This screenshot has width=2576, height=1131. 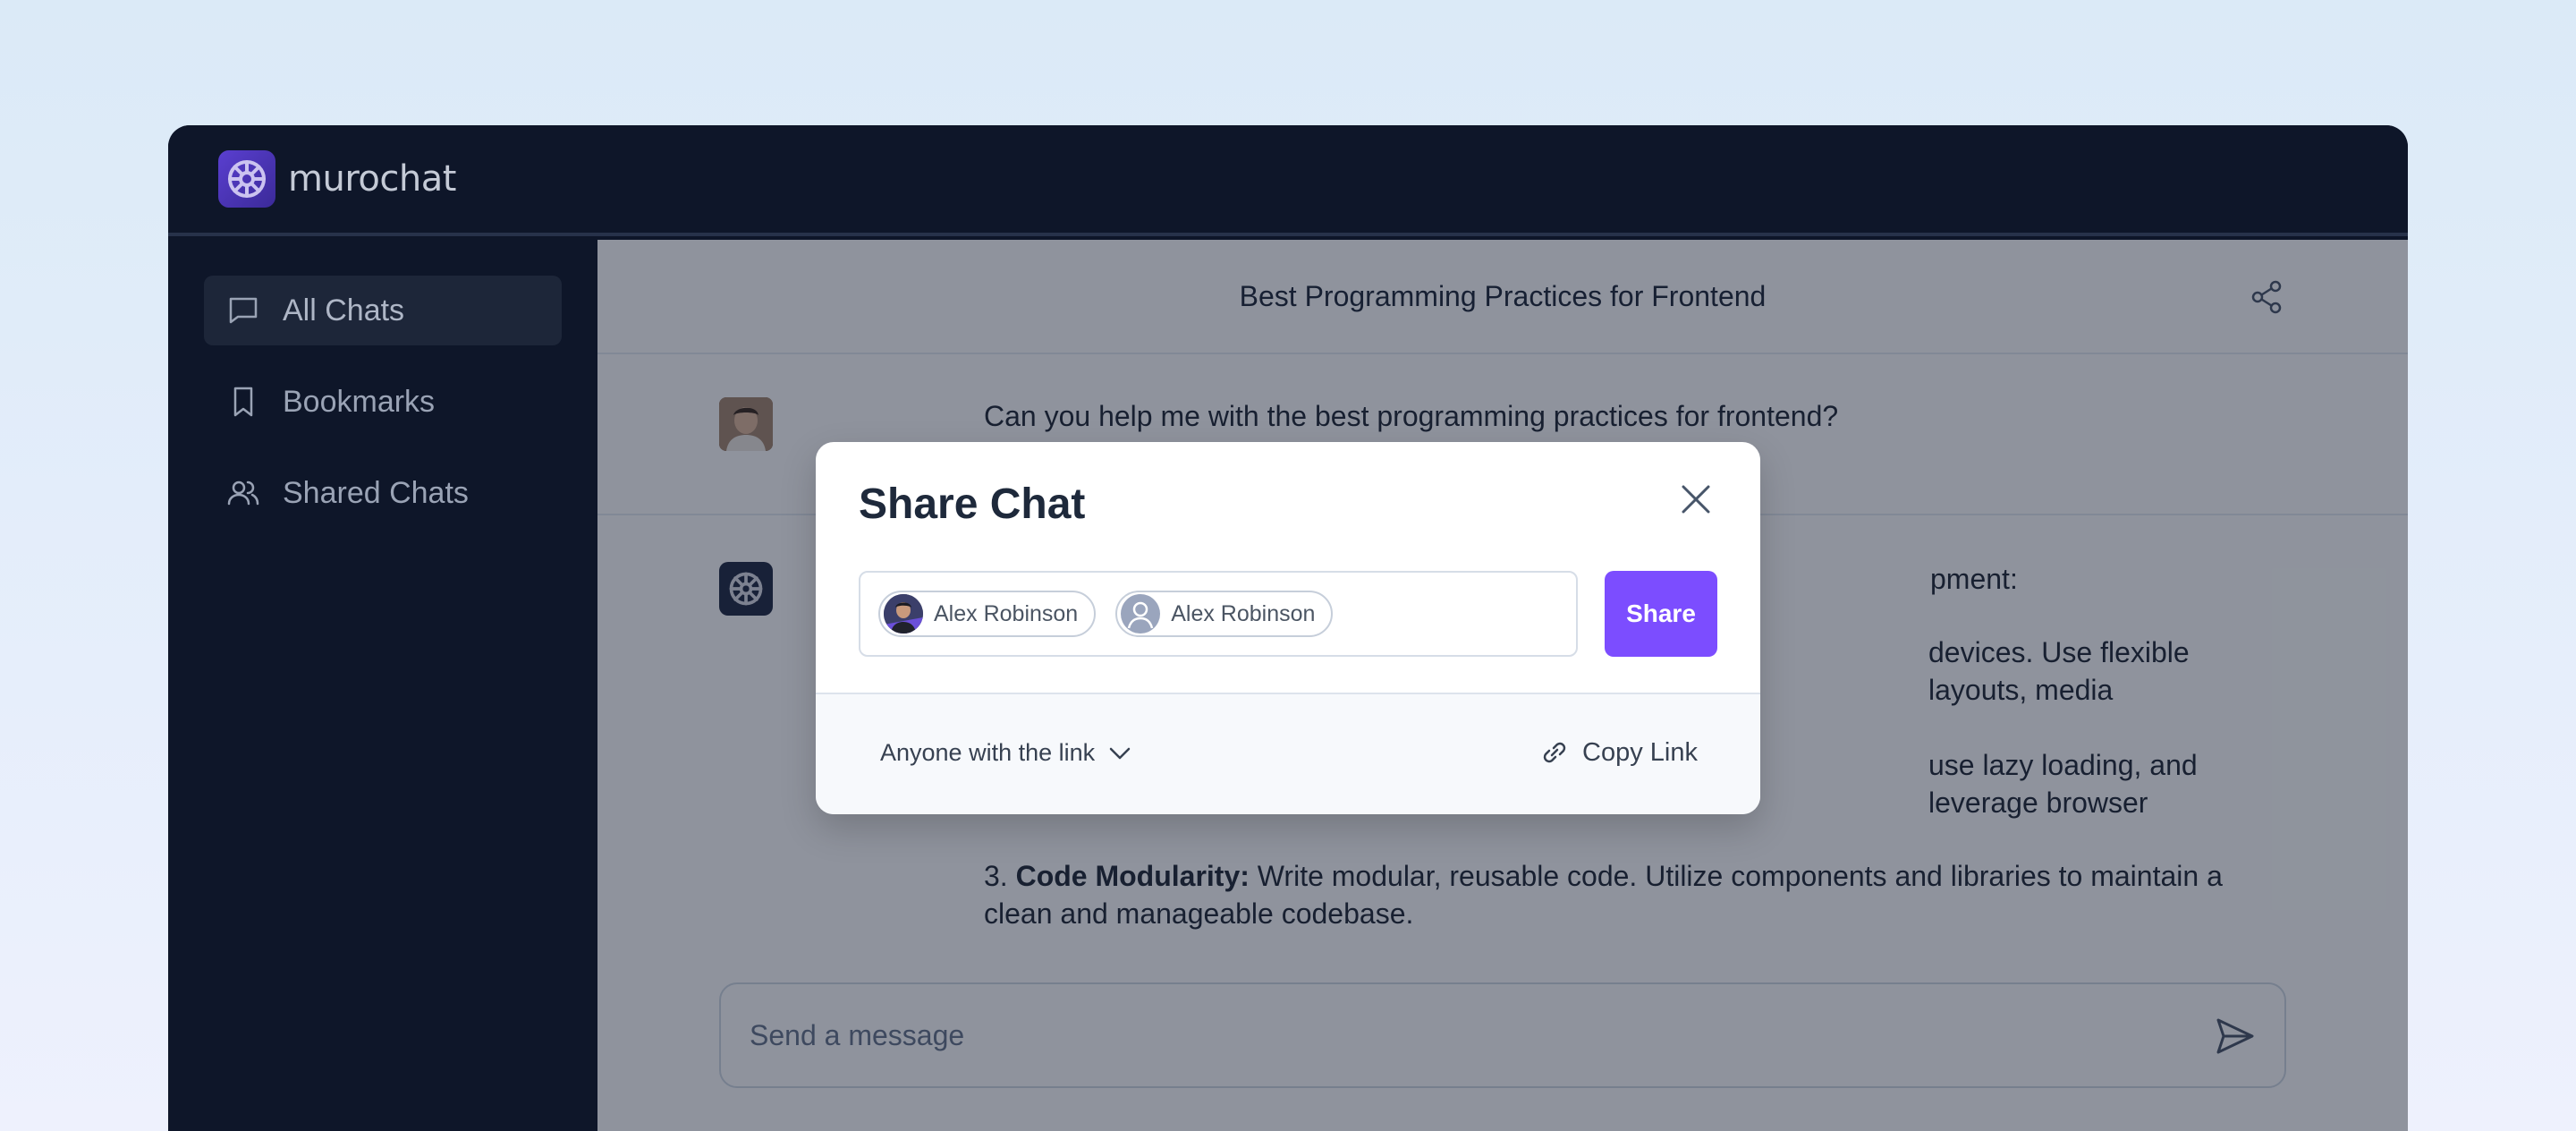 What do you see at coordinates (382, 685) in the screenshot?
I see `sidebar: All Chats Bookmarks Shared Chats` at bounding box center [382, 685].